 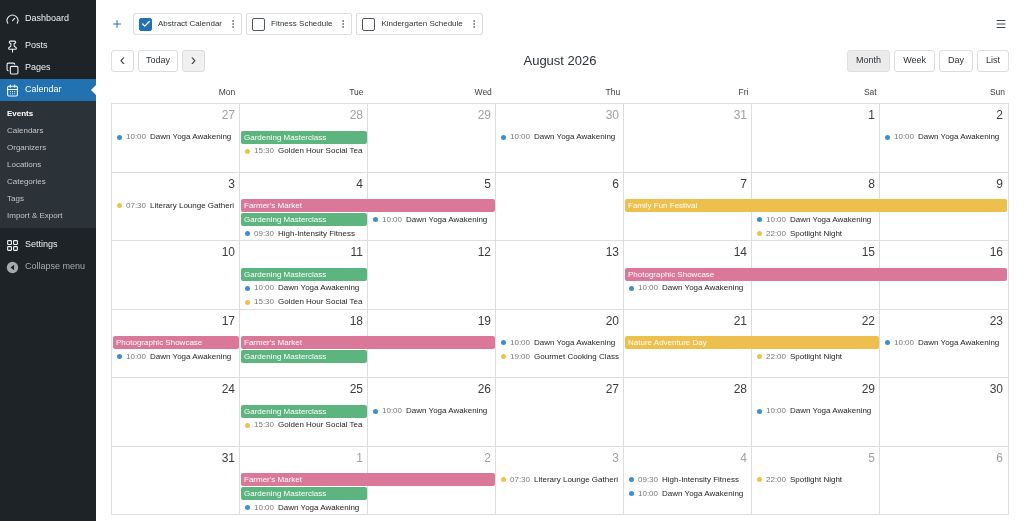 I want to click on day-number: 13, so click(x=612, y=252).